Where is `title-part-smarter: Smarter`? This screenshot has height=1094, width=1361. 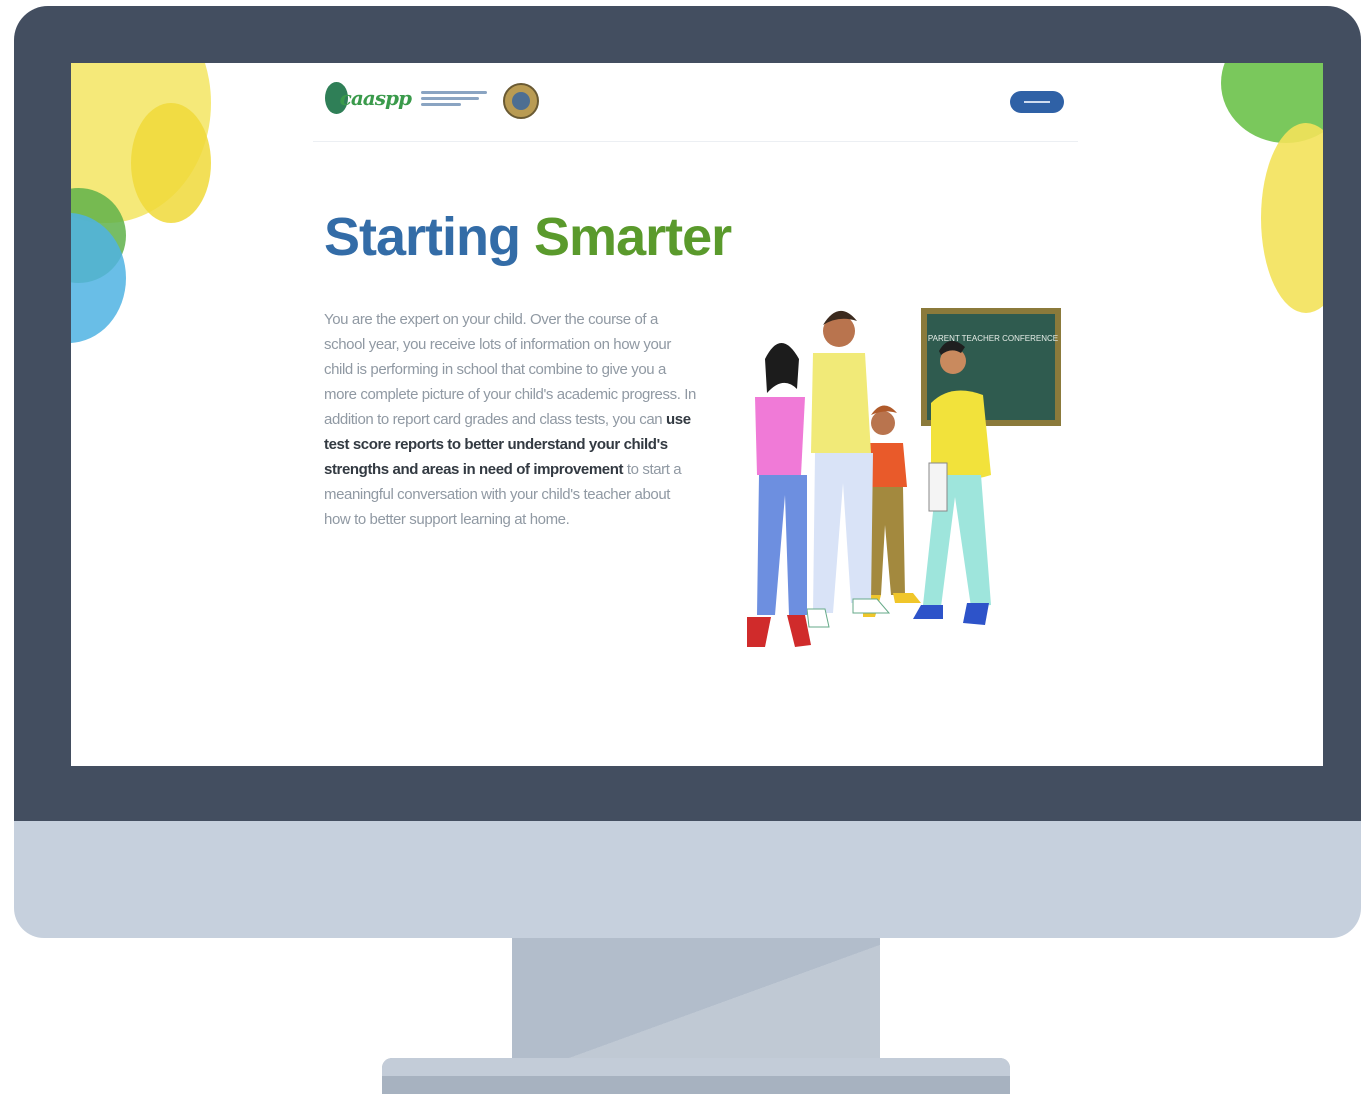 title-part-smarter: Smarter is located at coordinates (633, 237).